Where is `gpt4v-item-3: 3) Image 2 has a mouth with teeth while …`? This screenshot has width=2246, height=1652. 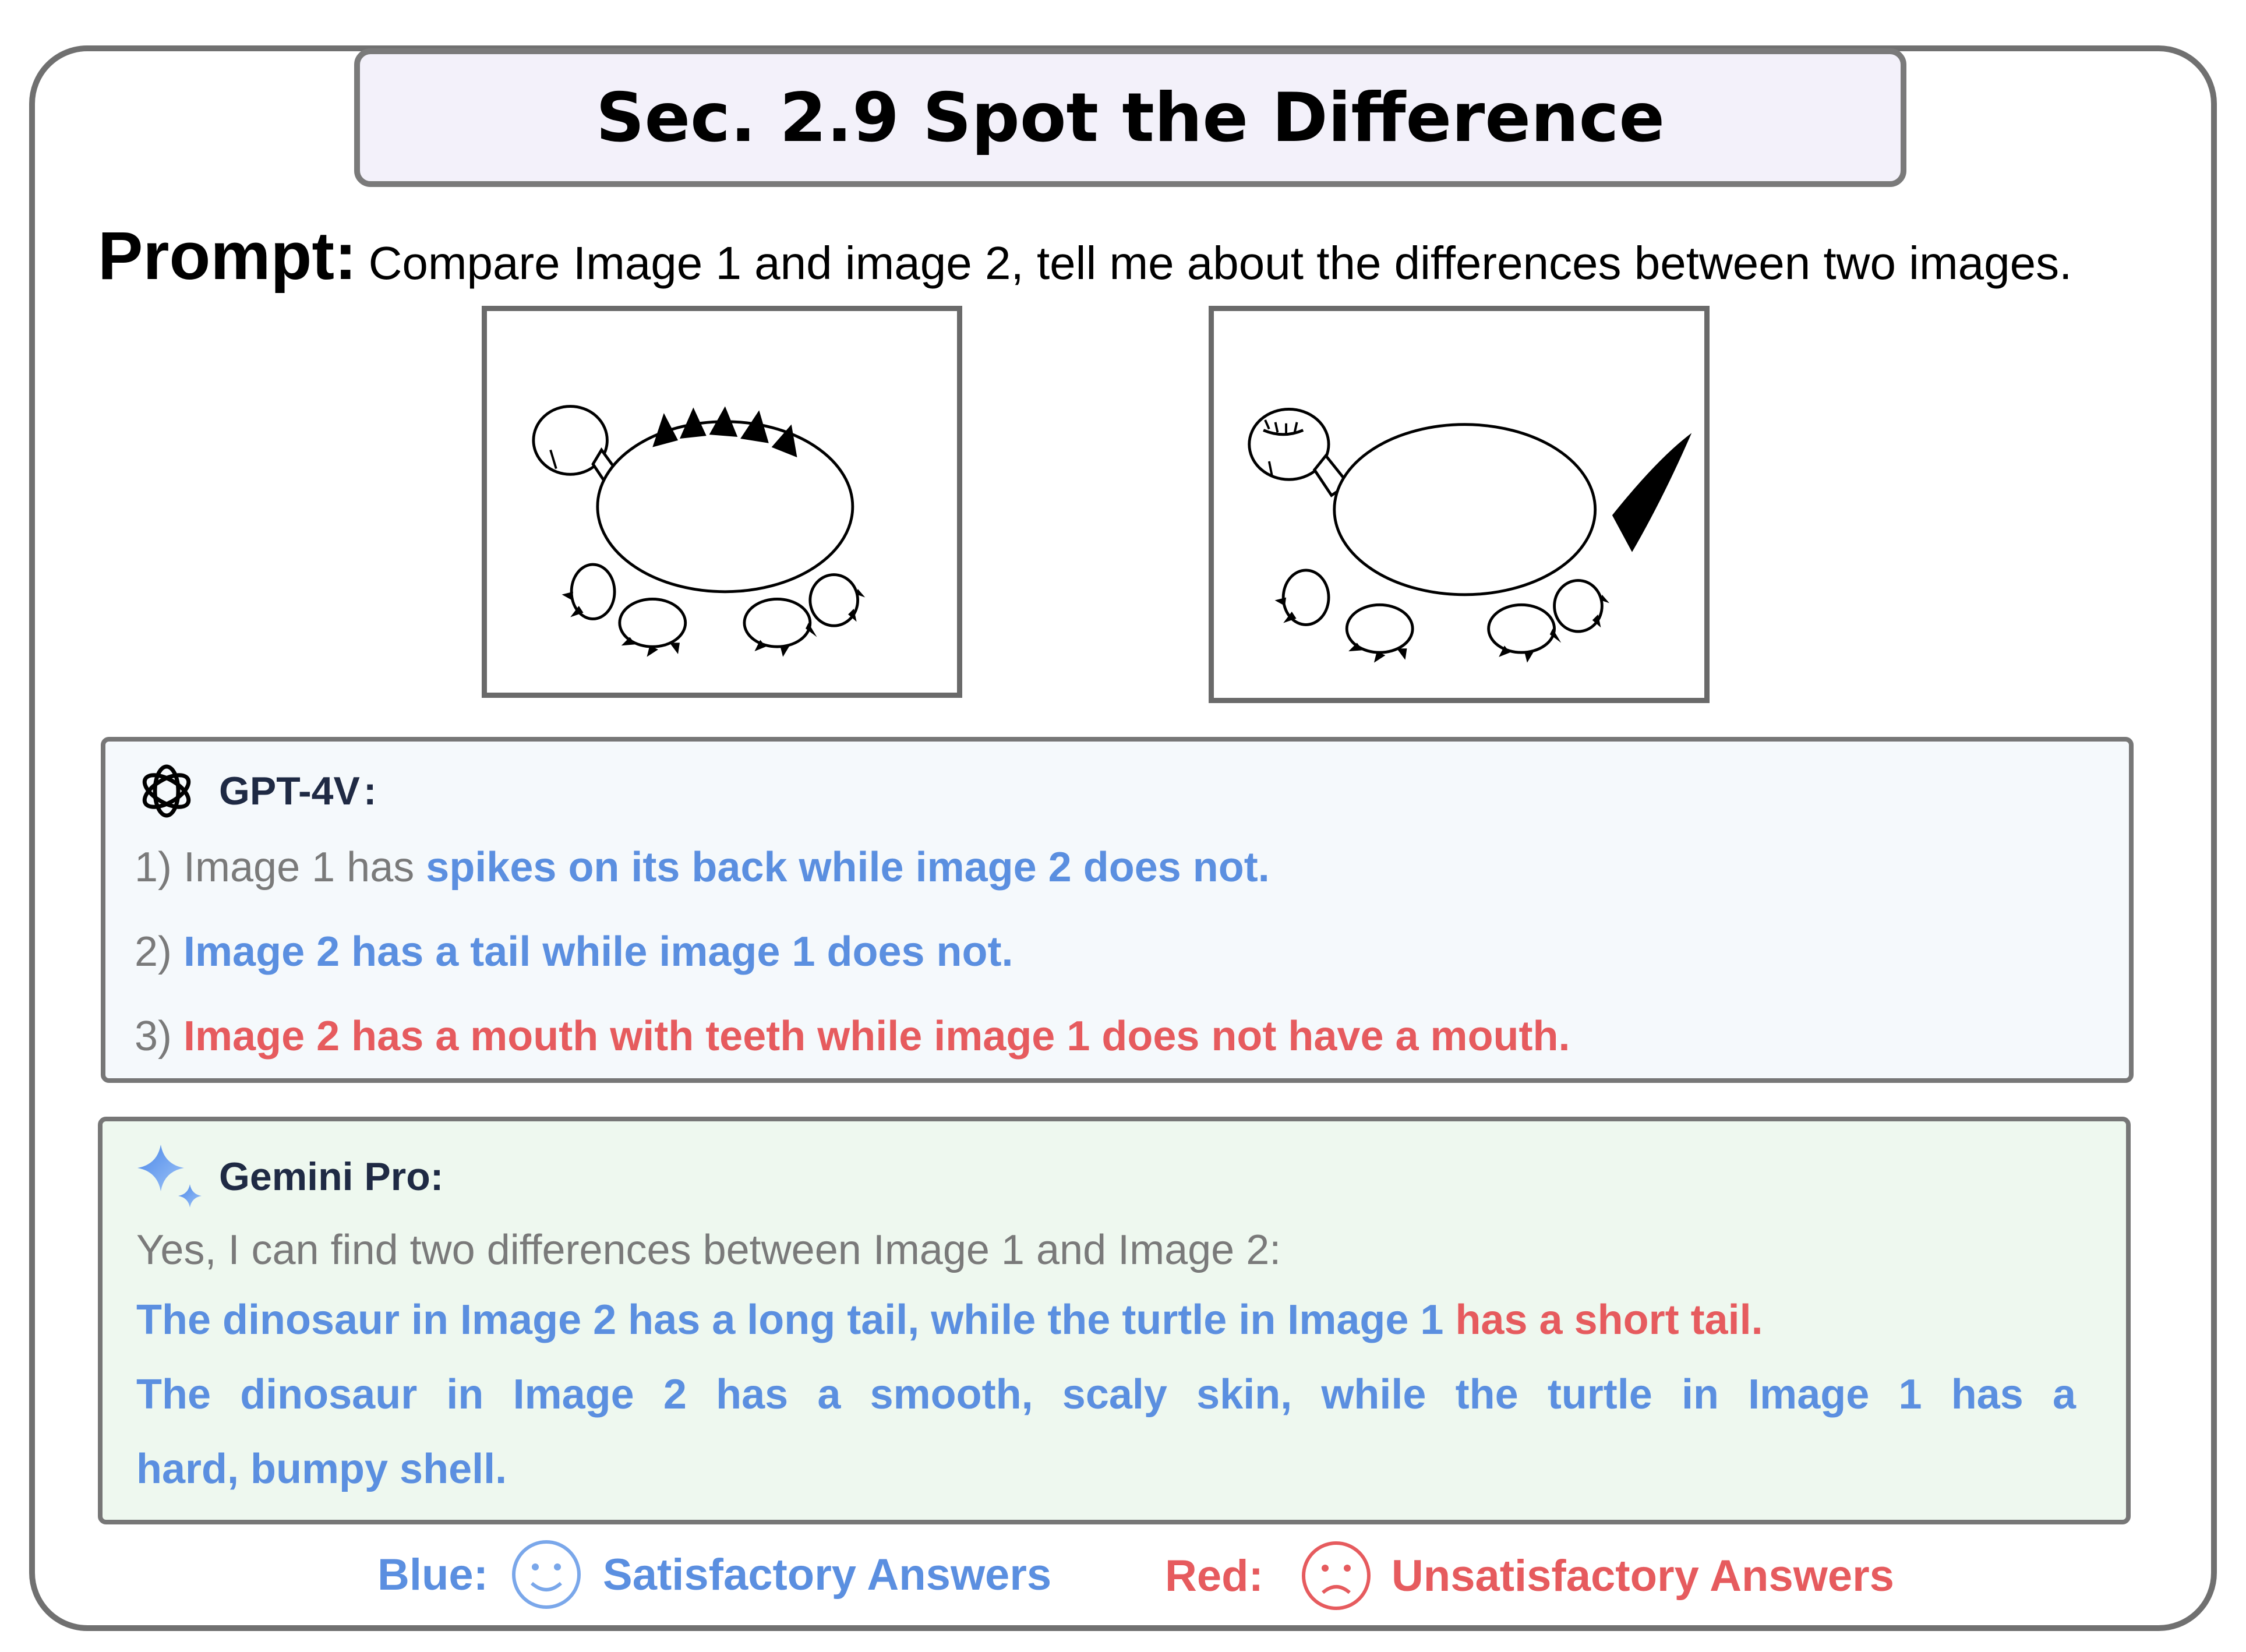
gpt4v-item-3: 3) Image 2 has a mouth with teeth while … is located at coordinates (853, 1036).